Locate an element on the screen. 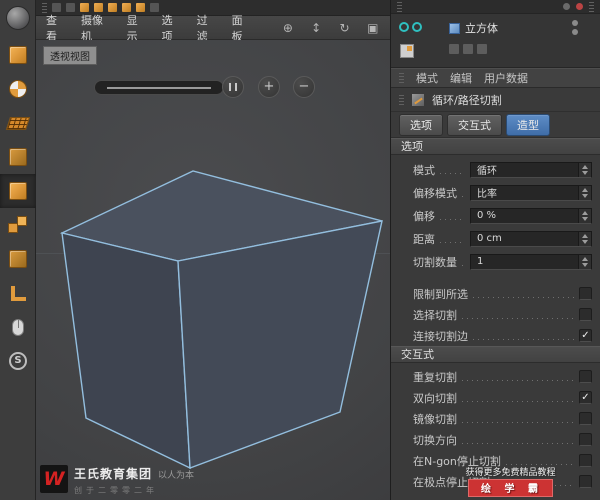 The width and height of the screenshot is (600, 500). mirror-cut-checkbox is located at coordinates (585, 418).